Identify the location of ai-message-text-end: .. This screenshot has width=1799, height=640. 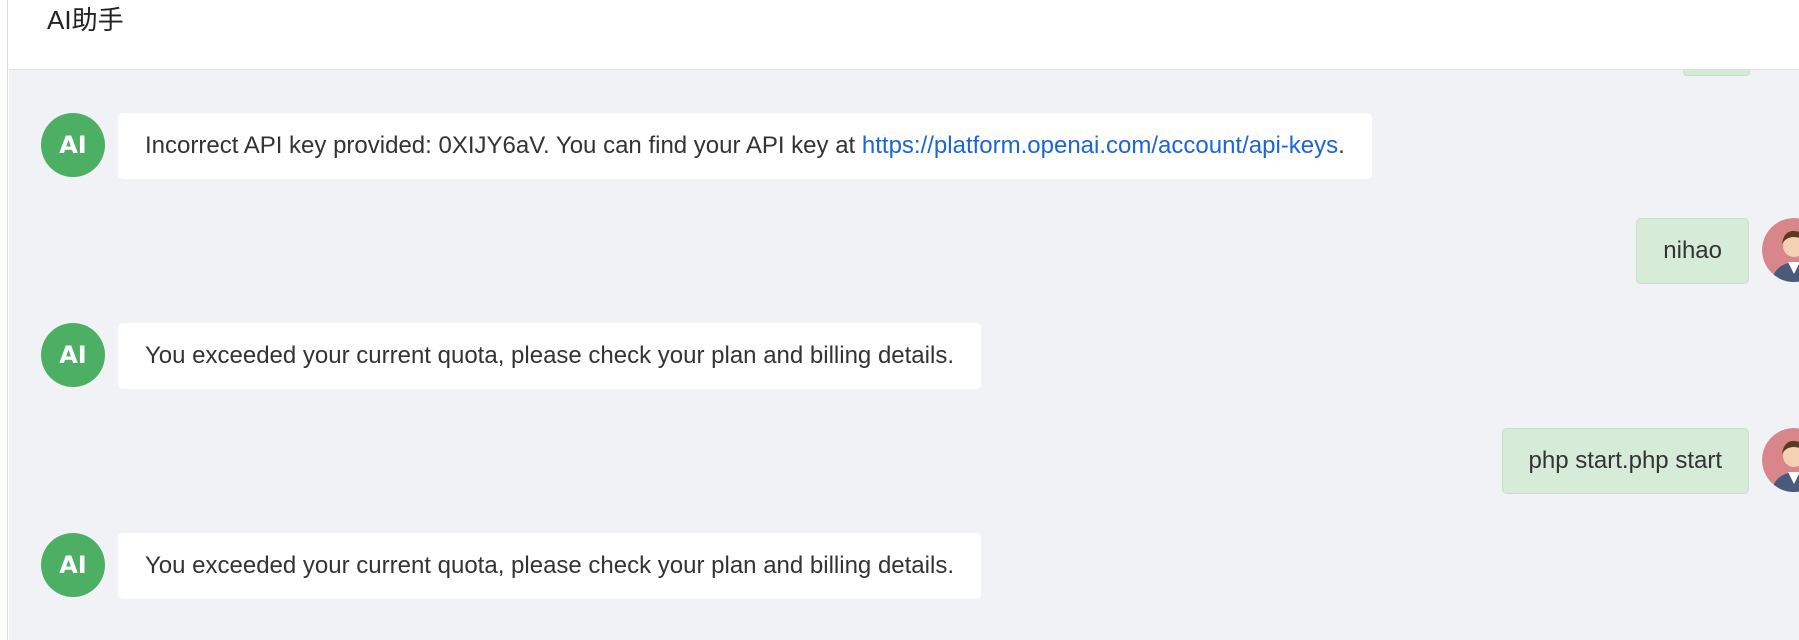
(1341, 145).